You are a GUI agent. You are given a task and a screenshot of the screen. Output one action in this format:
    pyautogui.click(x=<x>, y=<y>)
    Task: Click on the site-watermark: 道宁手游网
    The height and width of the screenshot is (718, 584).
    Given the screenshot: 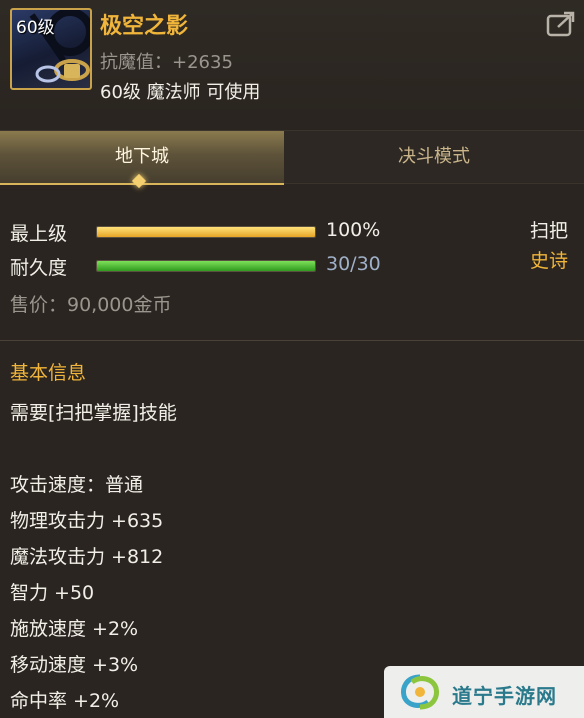 What is the action you would take?
    pyautogui.click(x=484, y=692)
    